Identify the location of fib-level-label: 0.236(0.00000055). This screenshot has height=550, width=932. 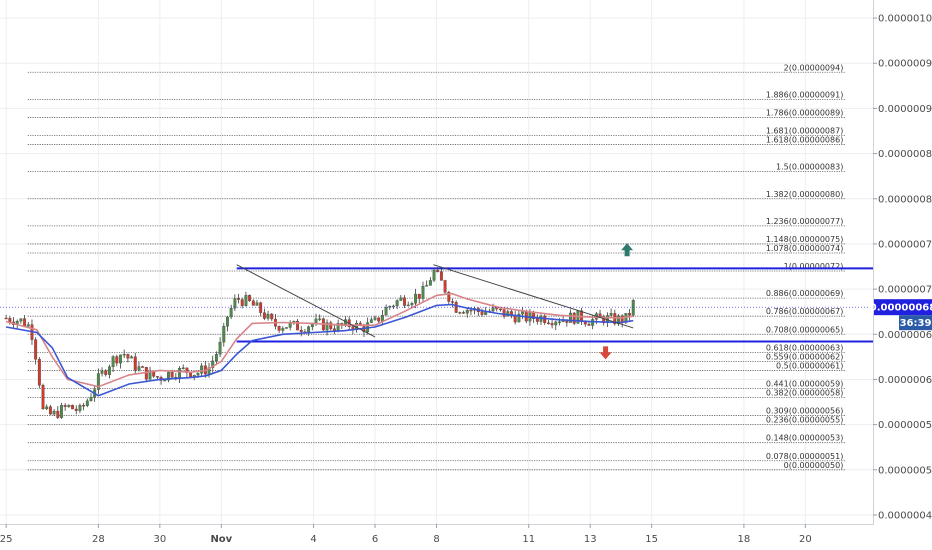
(805, 420).